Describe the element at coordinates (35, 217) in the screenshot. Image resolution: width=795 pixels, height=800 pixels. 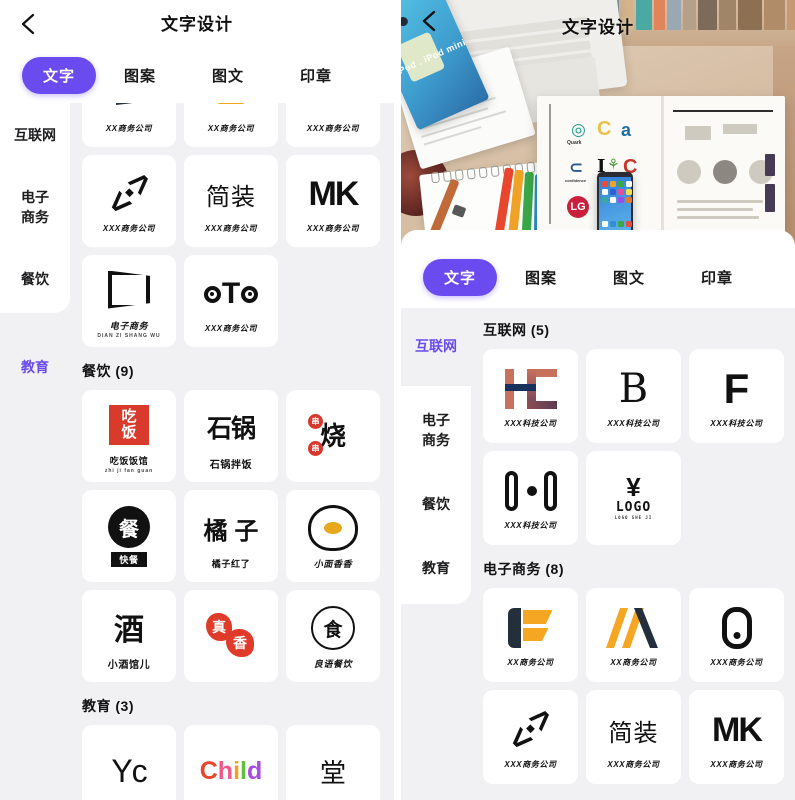
I see `sidebar-item-label-line2: 商务` at that location.